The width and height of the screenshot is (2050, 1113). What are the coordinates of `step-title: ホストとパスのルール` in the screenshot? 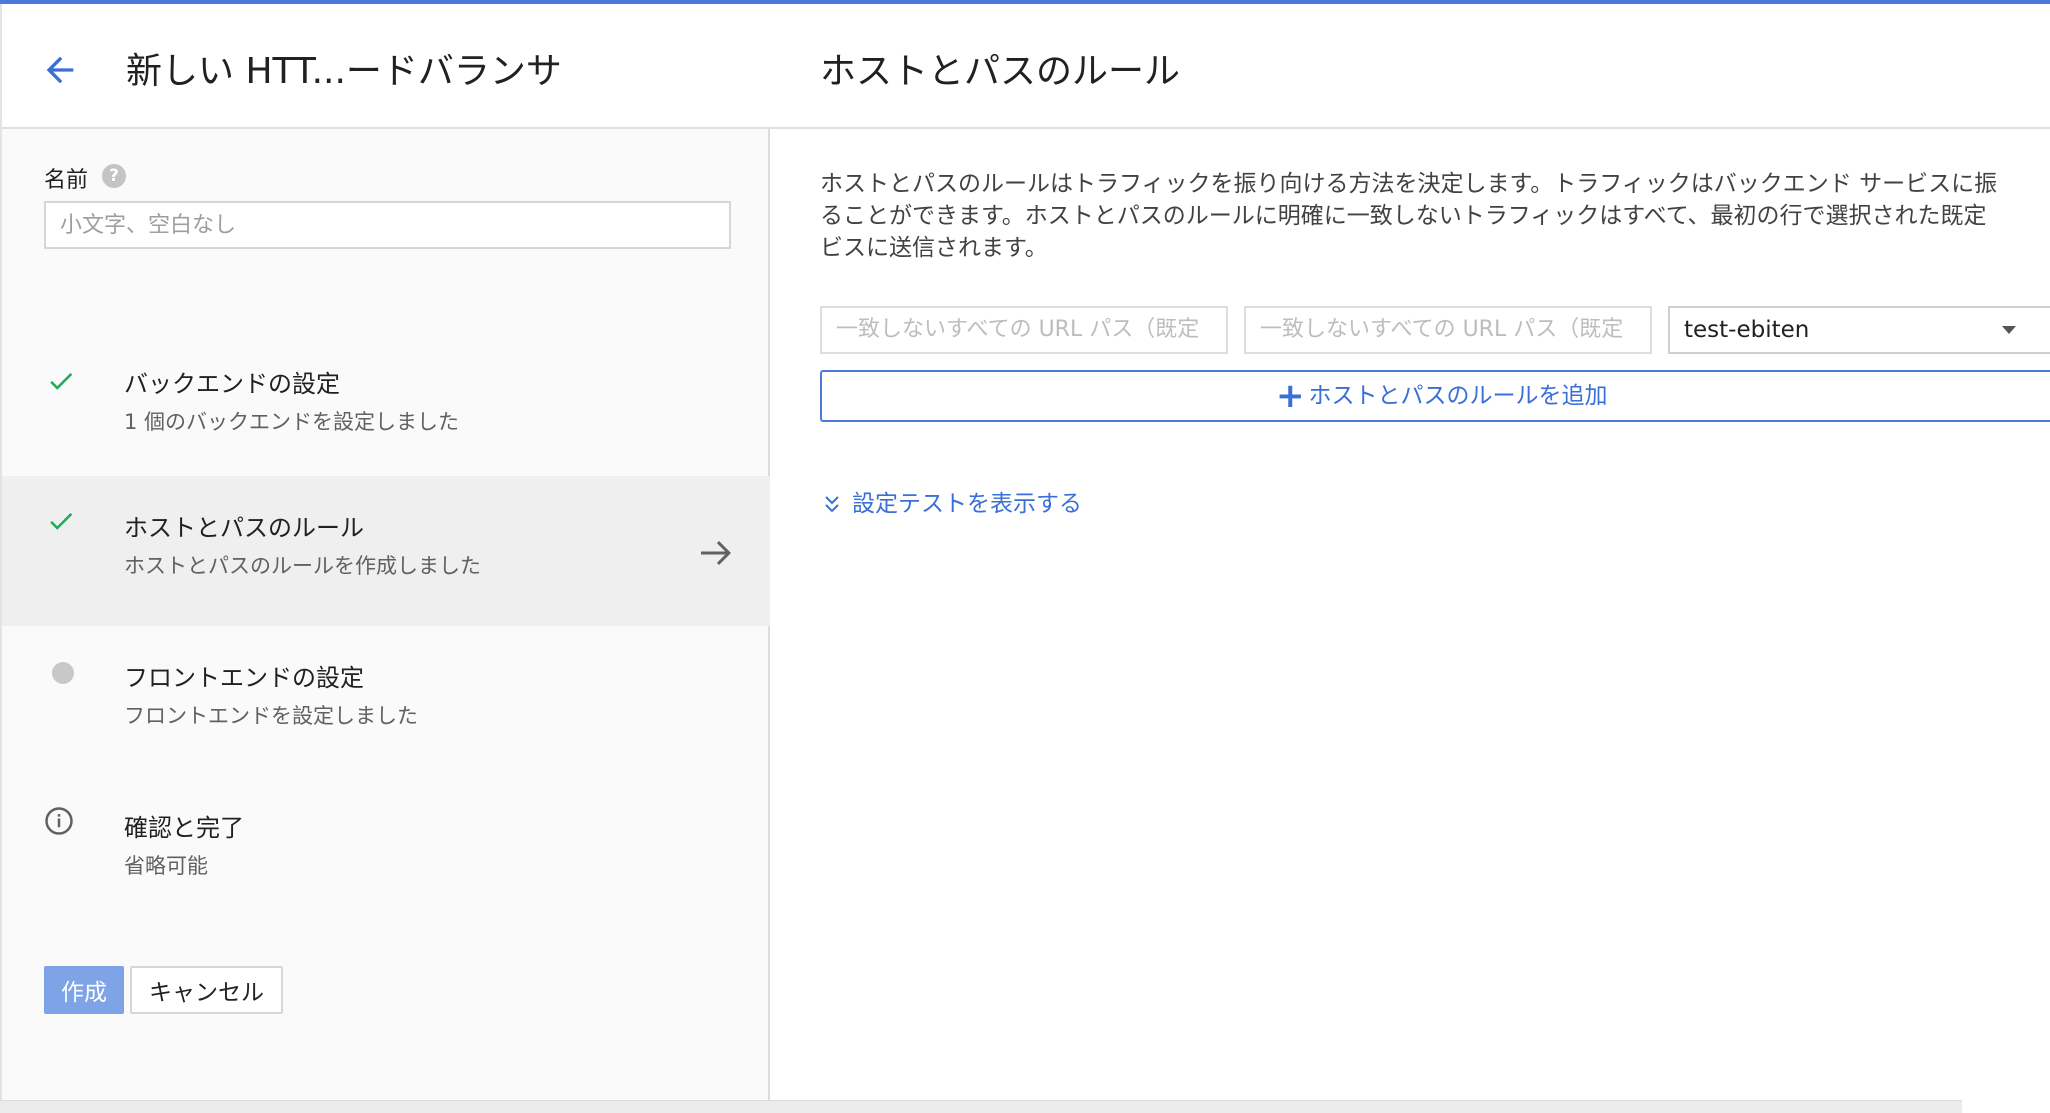 It's located at (244, 528).